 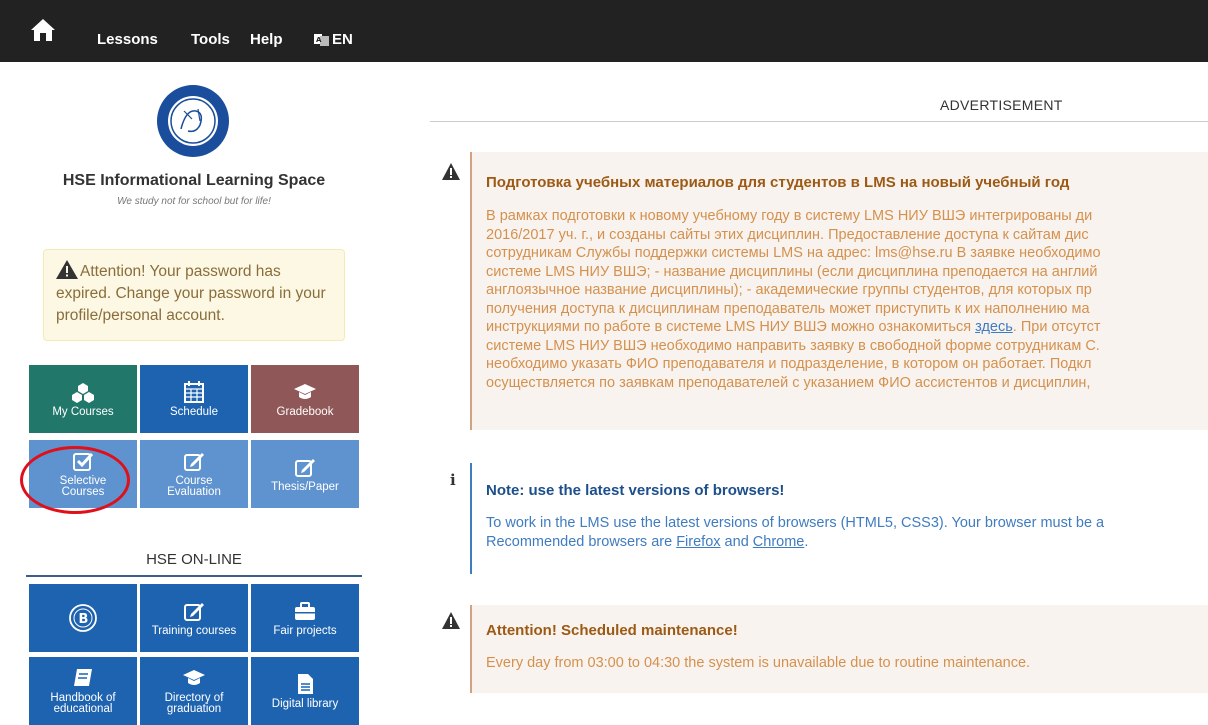 What do you see at coordinates (612, 630) in the screenshot?
I see `news-title: Attention! Scheduled maintenance!` at bounding box center [612, 630].